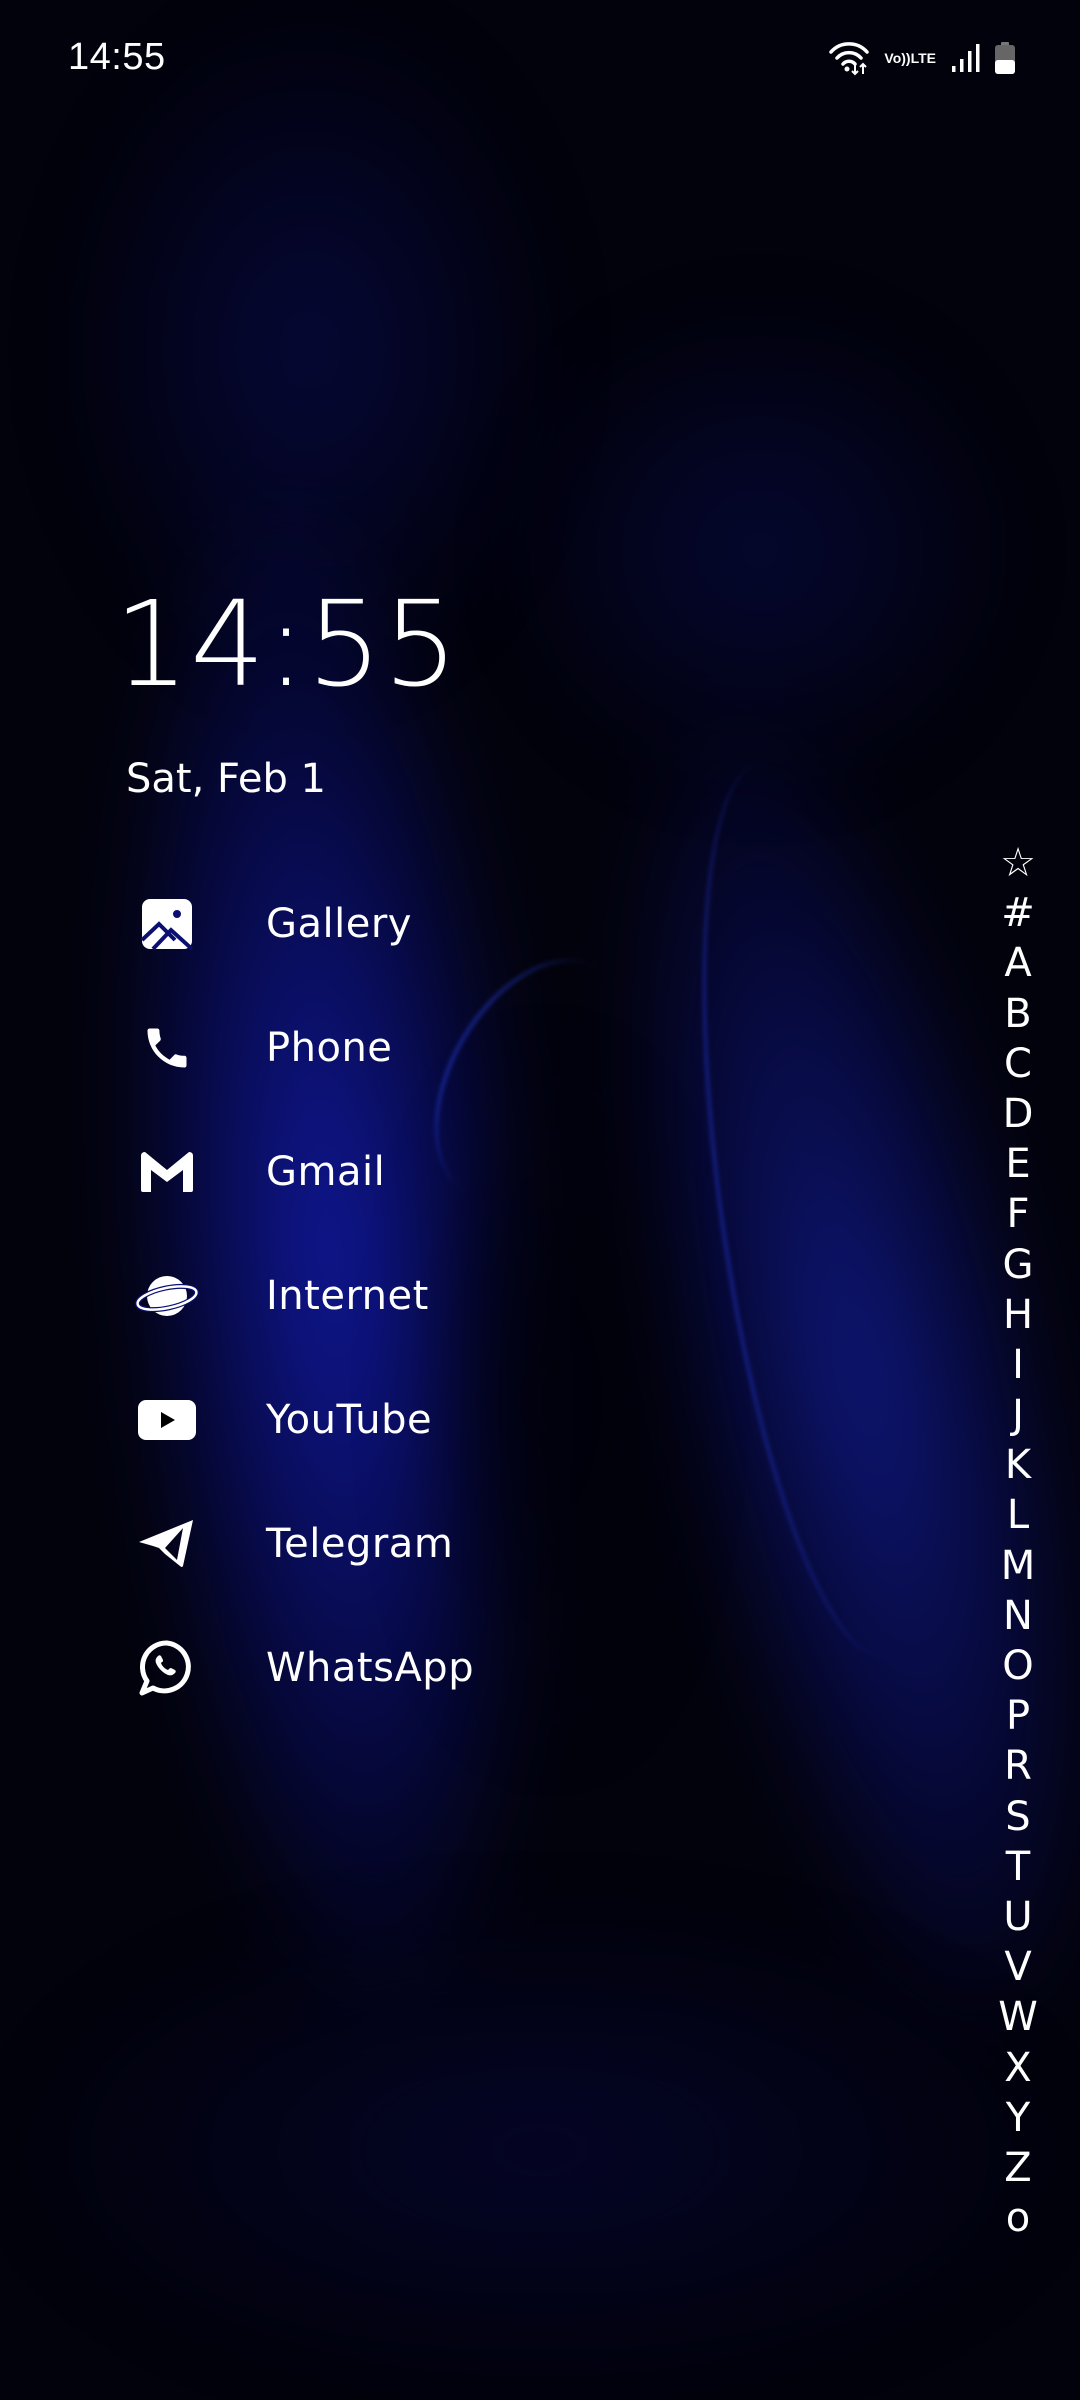 This screenshot has width=1080, height=2400. Describe the element at coordinates (167, 1172) in the screenshot. I see `gmail-icon` at that location.